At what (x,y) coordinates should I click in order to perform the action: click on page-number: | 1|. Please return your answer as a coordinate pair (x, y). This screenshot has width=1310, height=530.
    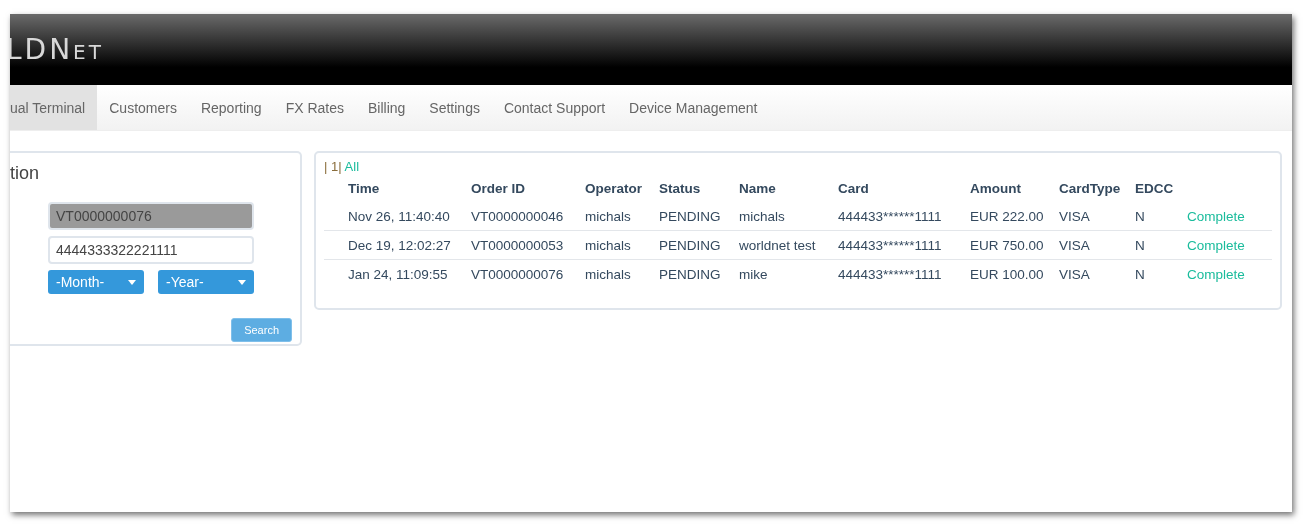
    Looking at the image, I should click on (333, 166).